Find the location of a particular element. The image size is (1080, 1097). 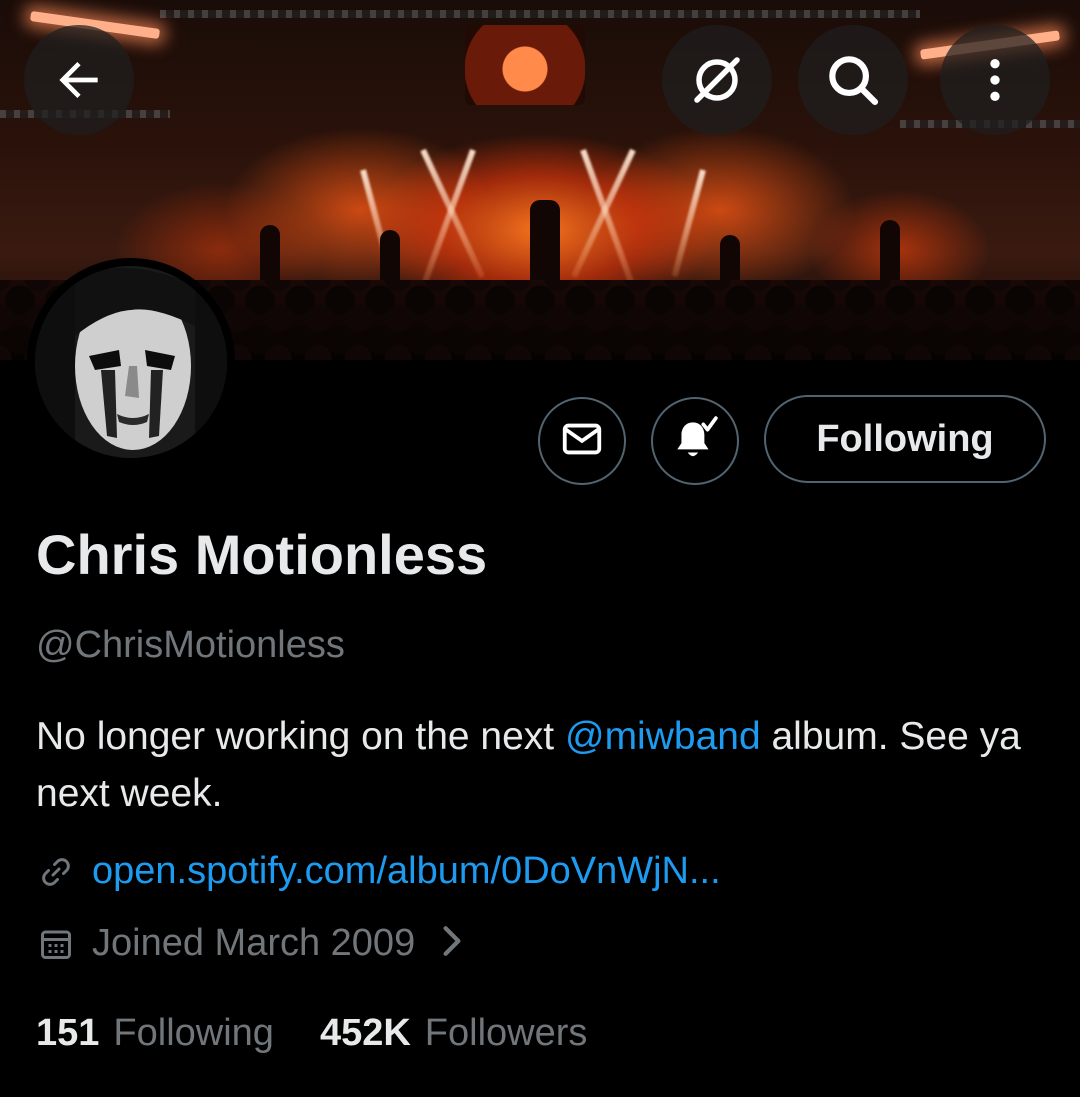

message-button is located at coordinates (582, 441).